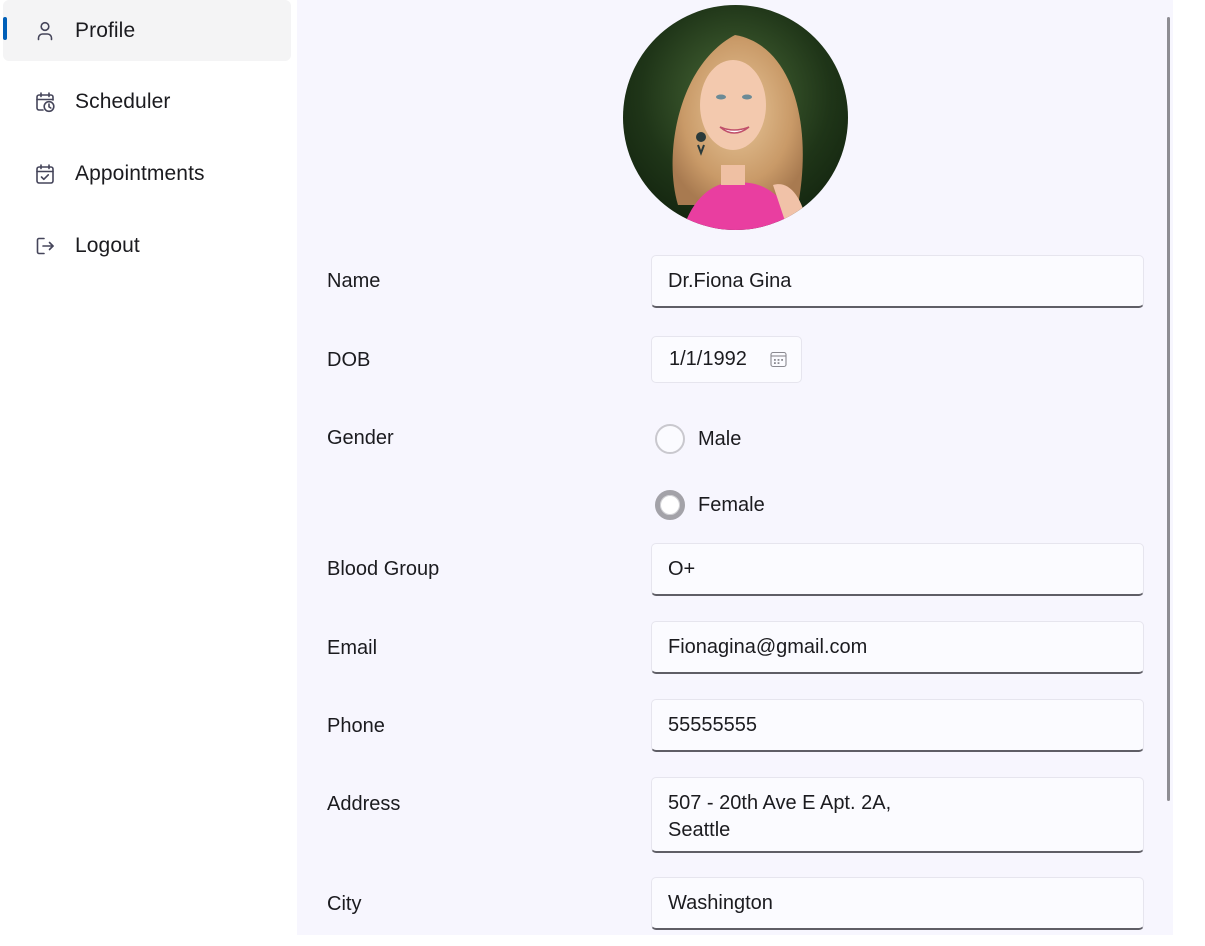 The width and height of the screenshot is (1205, 946). I want to click on address-line-2: Seattle, so click(699, 830).